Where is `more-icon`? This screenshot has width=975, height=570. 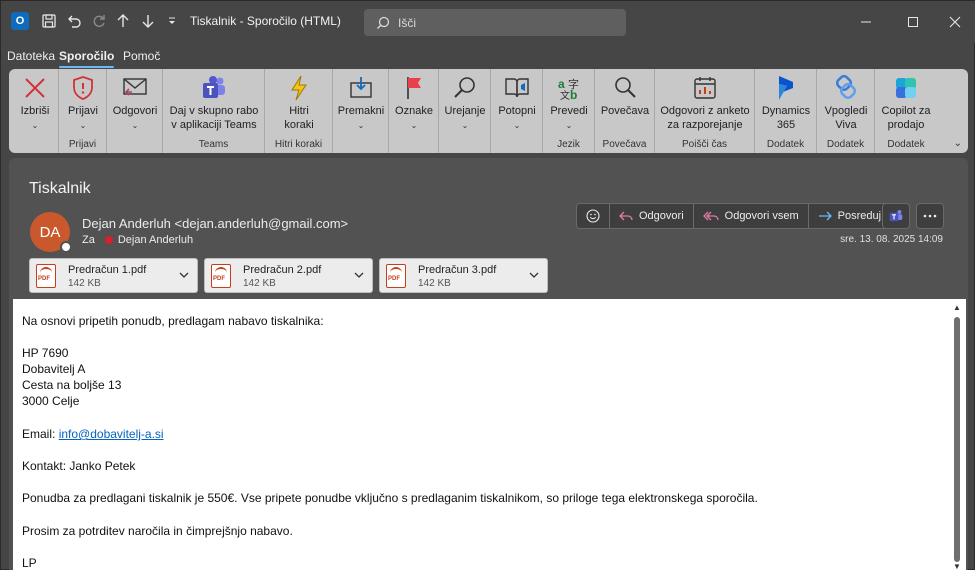
more-icon is located at coordinates (930, 216).